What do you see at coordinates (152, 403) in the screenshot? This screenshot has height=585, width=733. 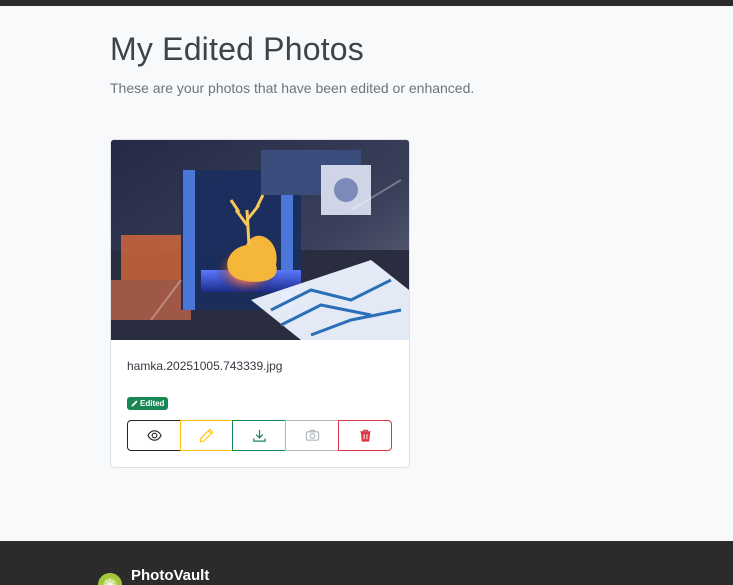 I see `edited-badge-label: Edited` at bounding box center [152, 403].